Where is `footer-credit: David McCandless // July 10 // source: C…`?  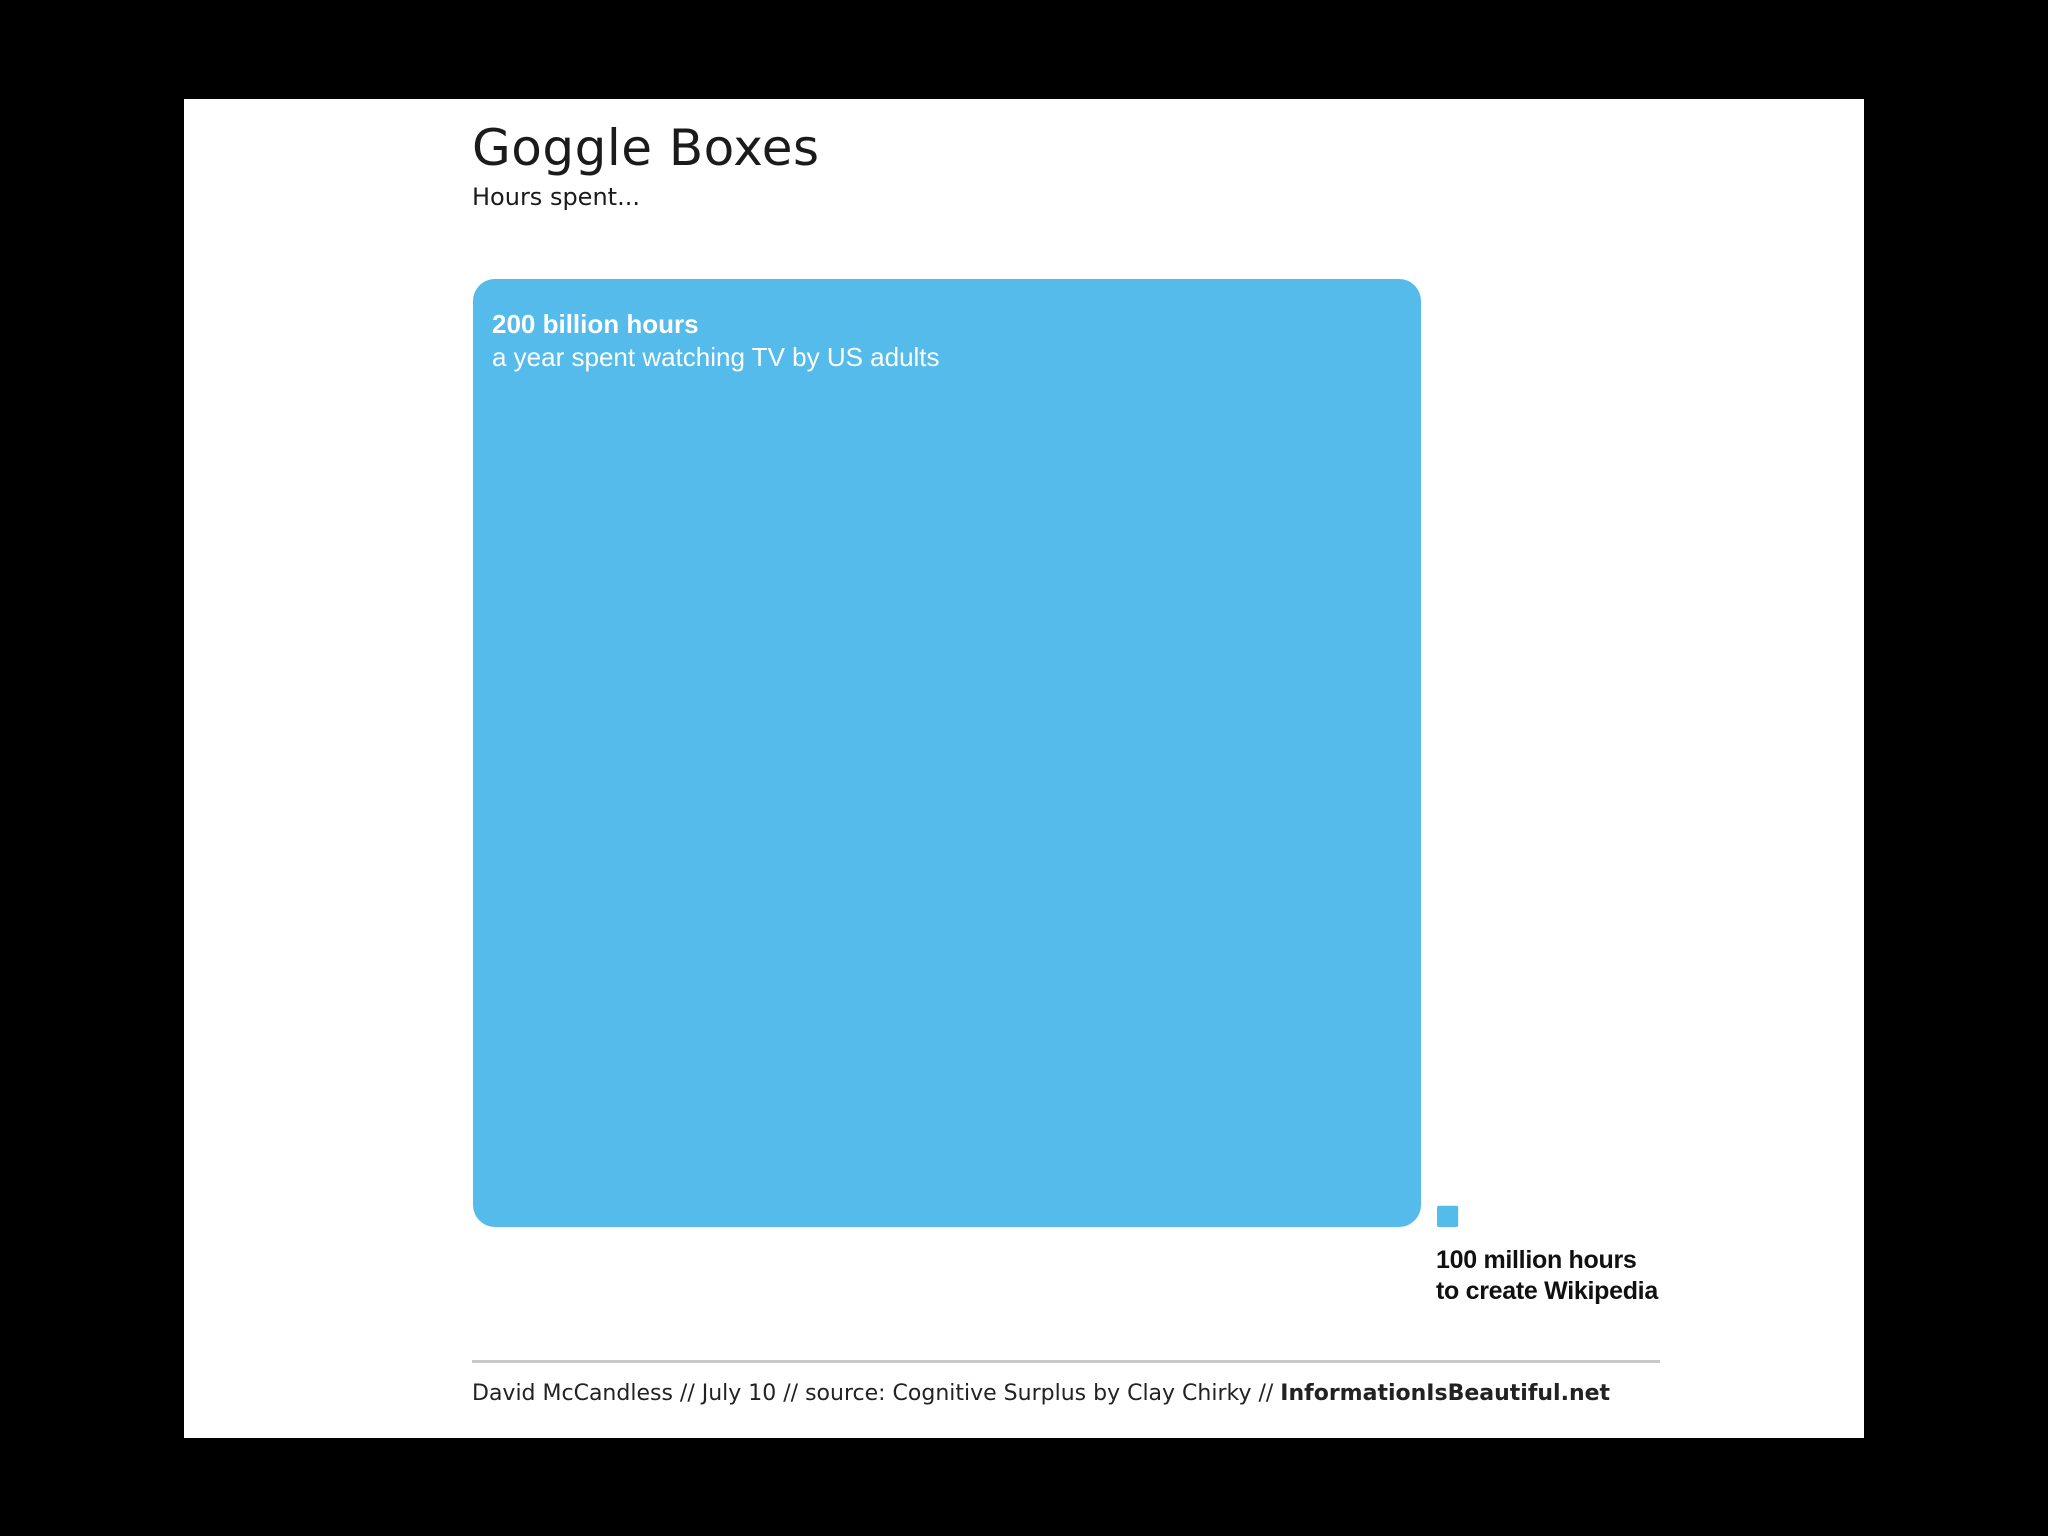
footer-credit: David McCandless // July 10 // source: C… is located at coordinates (1041, 1393).